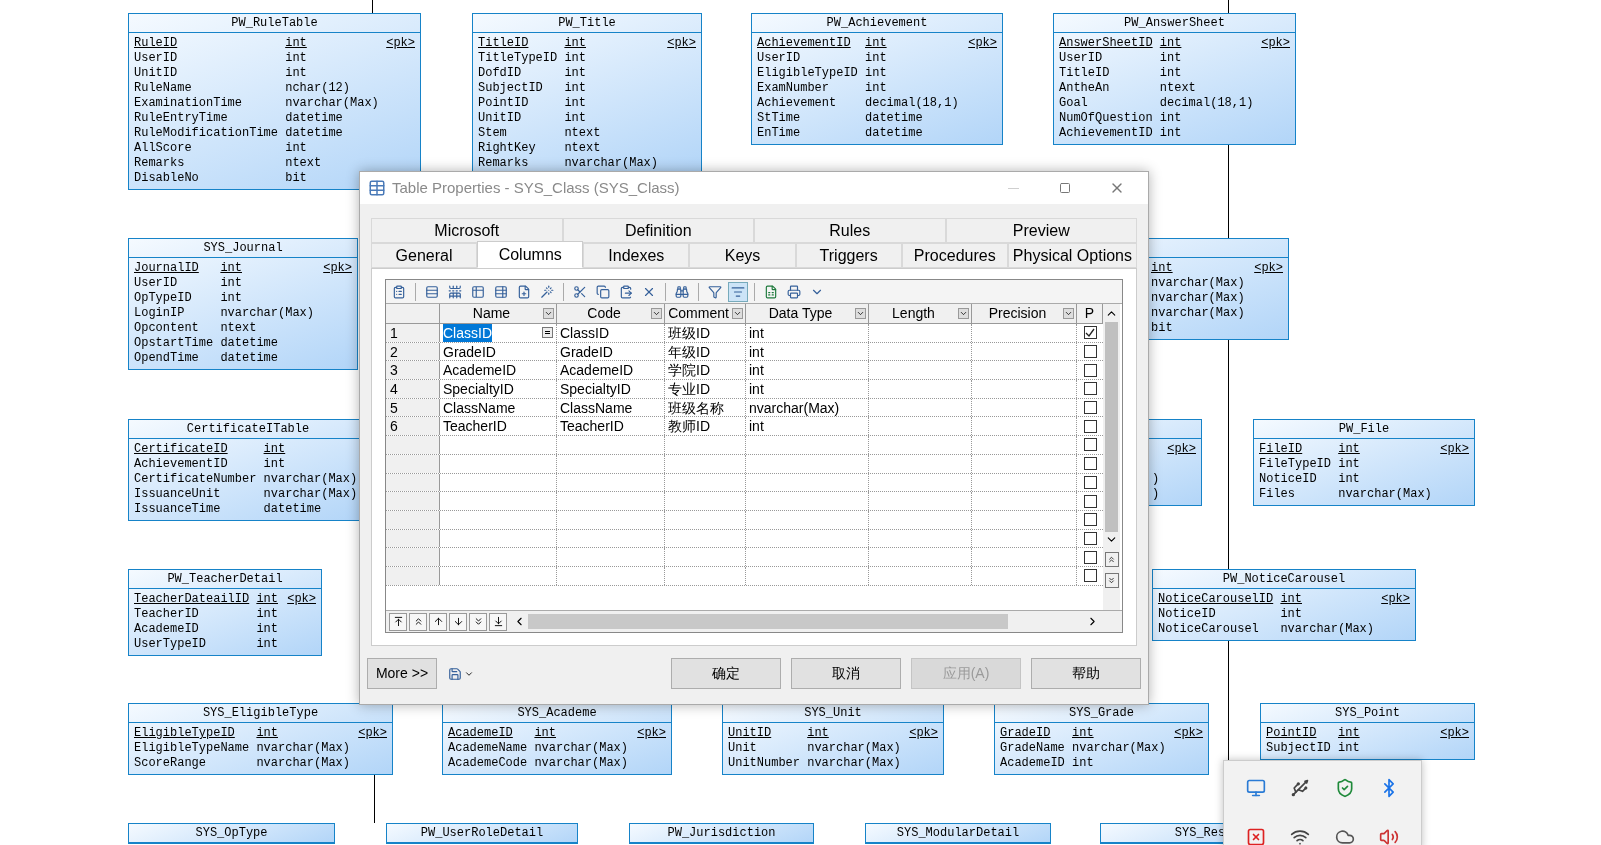  What do you see at coordinates (1300, 788) in the screenshot?
I see `usb-icon` at bounding box center [1300, 788].